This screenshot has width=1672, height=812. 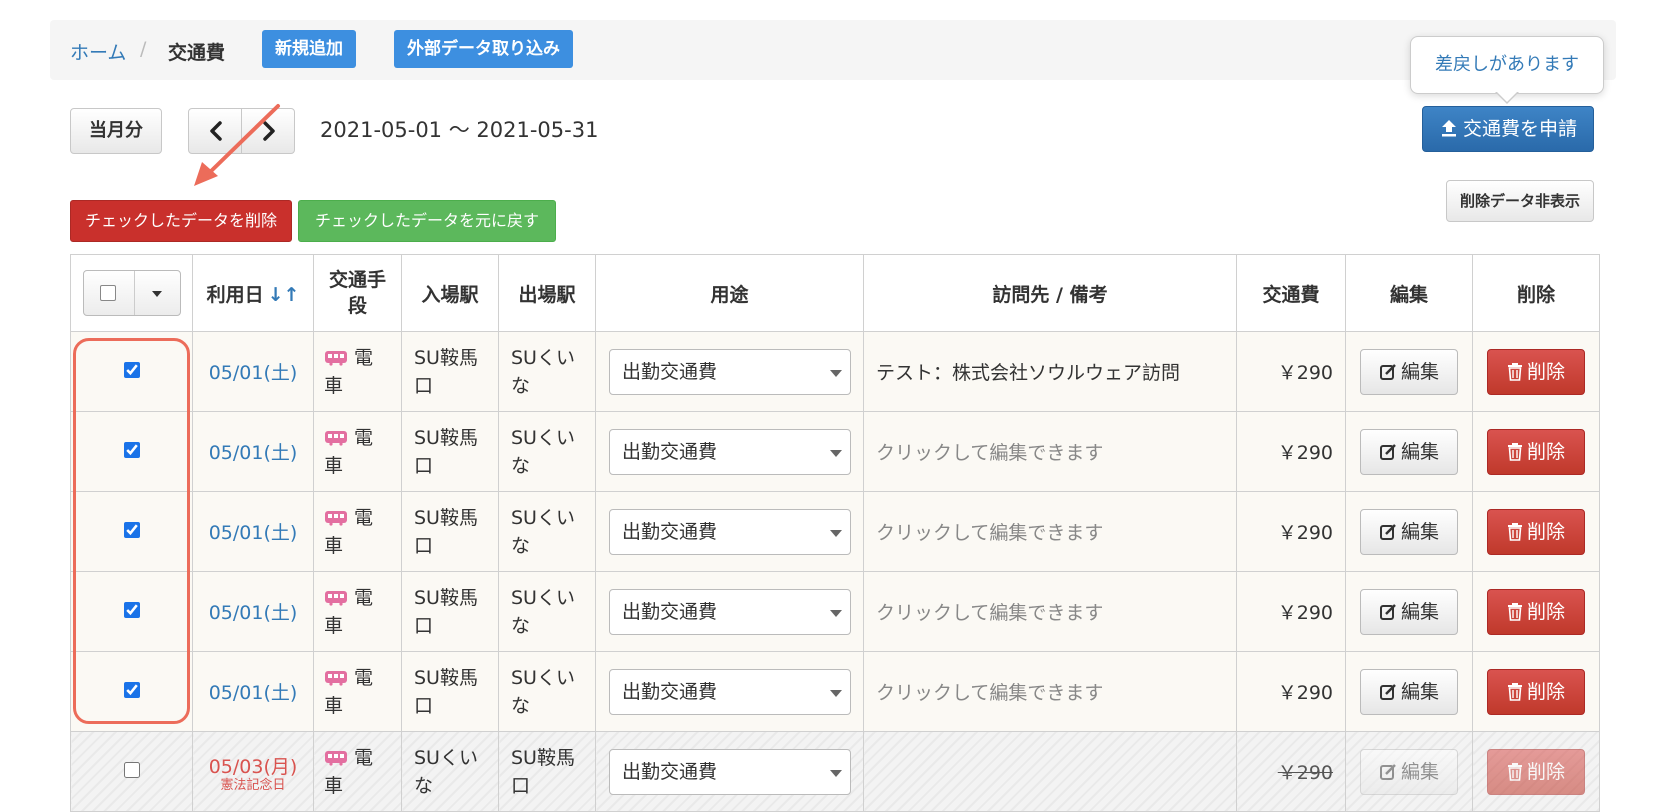 I want to click on entry-station-a: SUくい, so click(x=446, y=757).